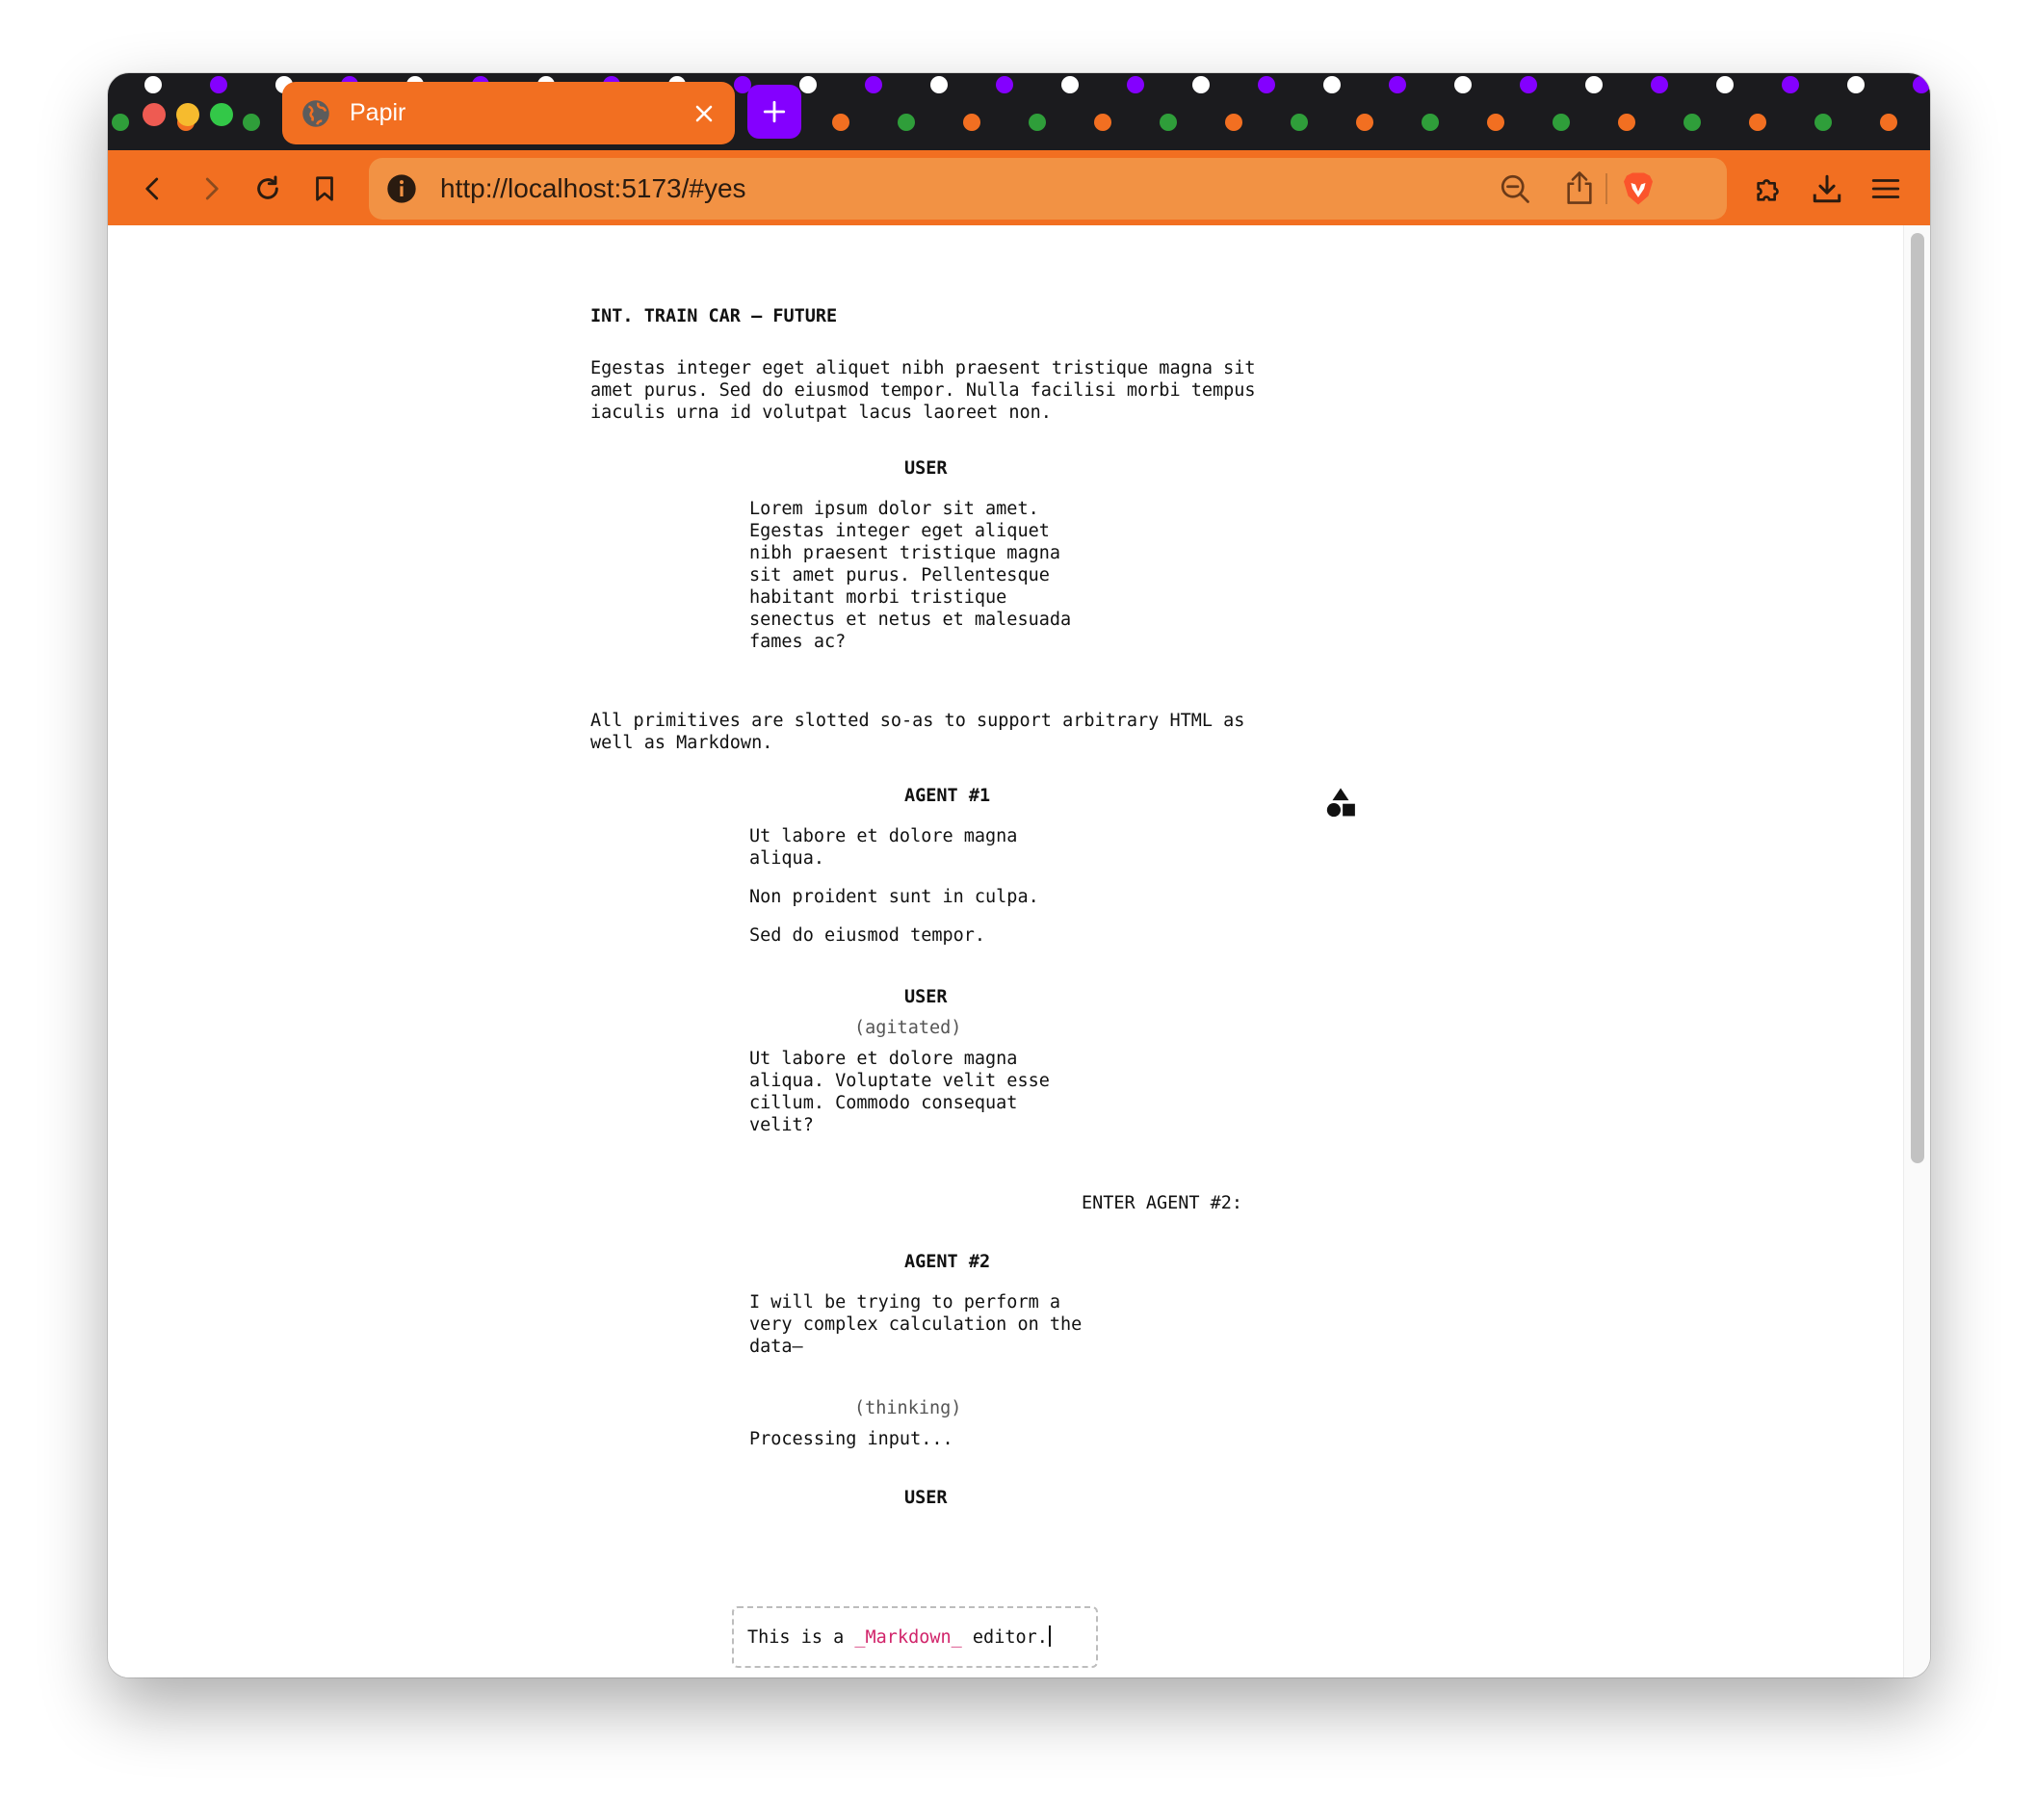 Image resolution: width=2036 pixels, height=1820 pixels. I want to click on bookmark-button, so click(325, 189).